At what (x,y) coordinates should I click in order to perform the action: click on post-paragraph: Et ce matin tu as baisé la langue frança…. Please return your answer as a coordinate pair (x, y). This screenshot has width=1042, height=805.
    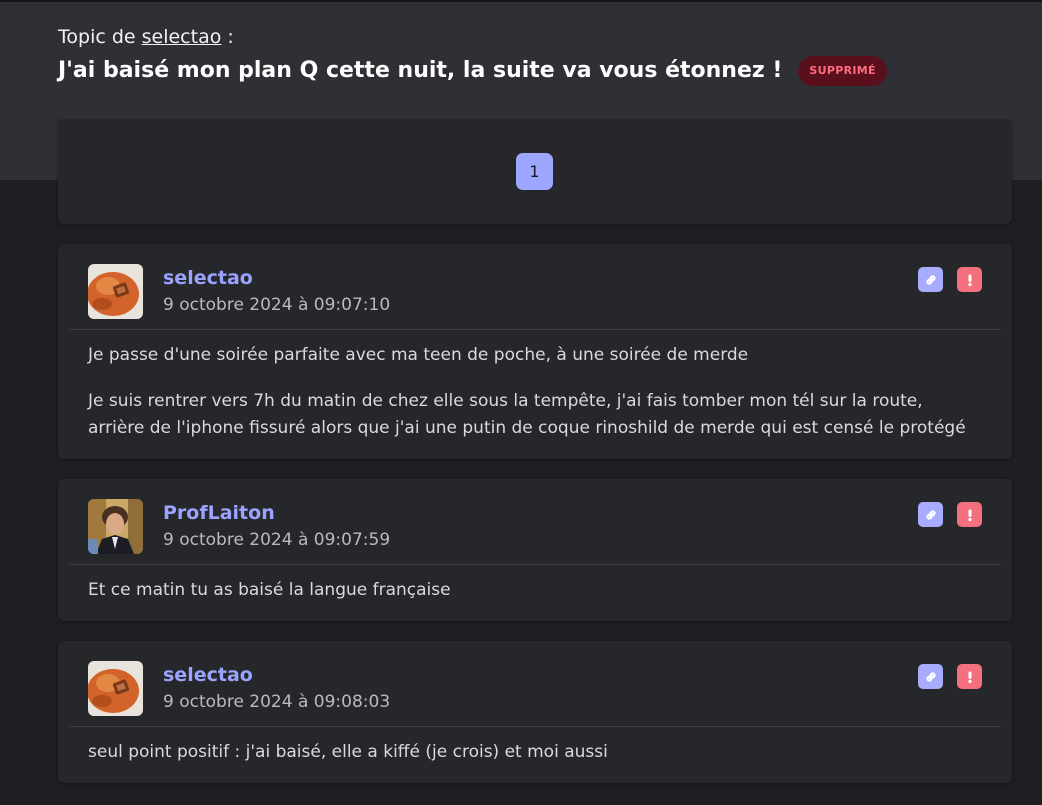
    Looking at the image, I should click on (269, 590).